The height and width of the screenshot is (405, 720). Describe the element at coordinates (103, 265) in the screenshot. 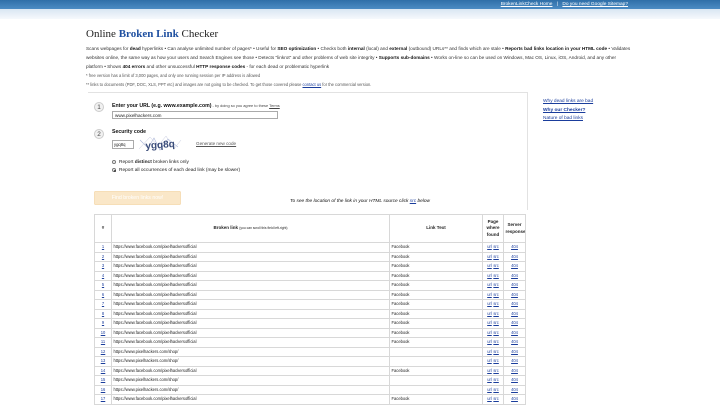

I see `row-num-link: 3` at that location.